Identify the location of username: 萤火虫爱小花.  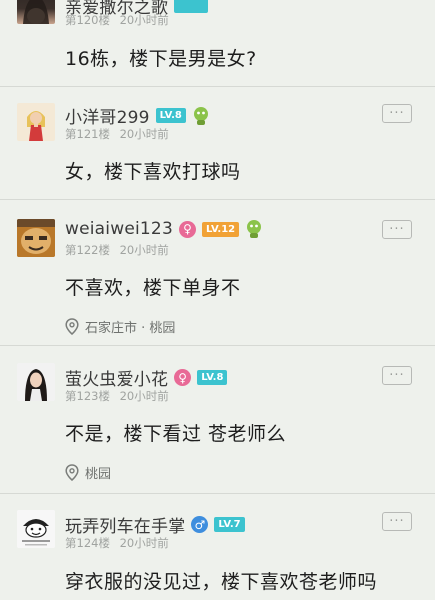
(116, 377).